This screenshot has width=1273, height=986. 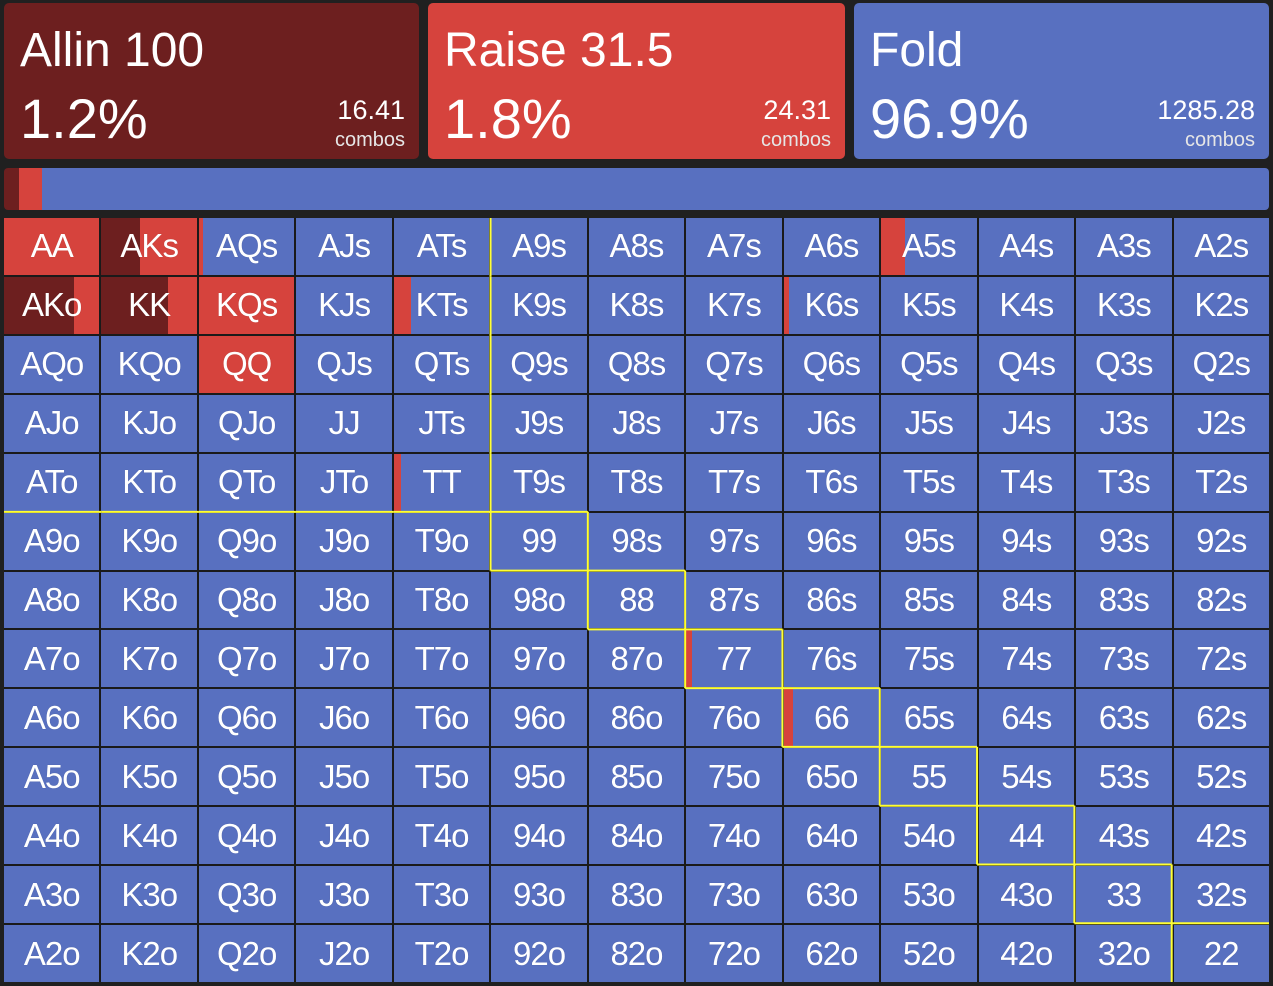 What do you see at coordinates (539, 777) in the screenshot?
I see `hand-cell-95o: 95o` at bounding box center [539, 777].